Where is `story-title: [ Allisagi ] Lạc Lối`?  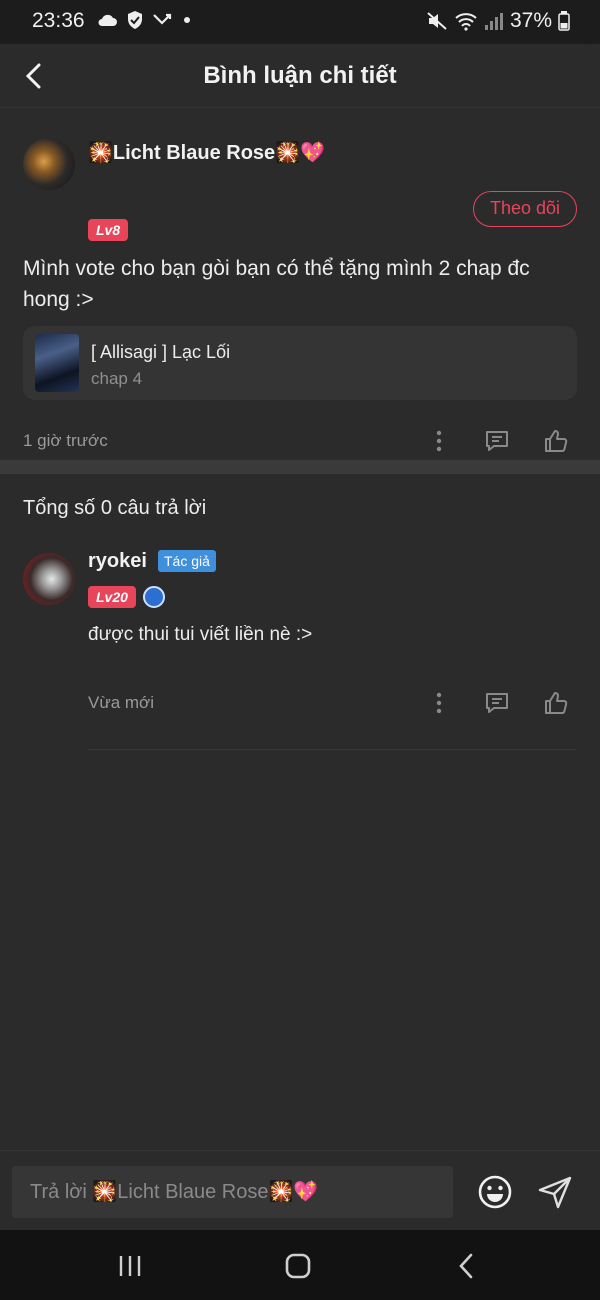 story-title: [ Allisagi ] Lạc Lối is located at coordinates (161, 352).